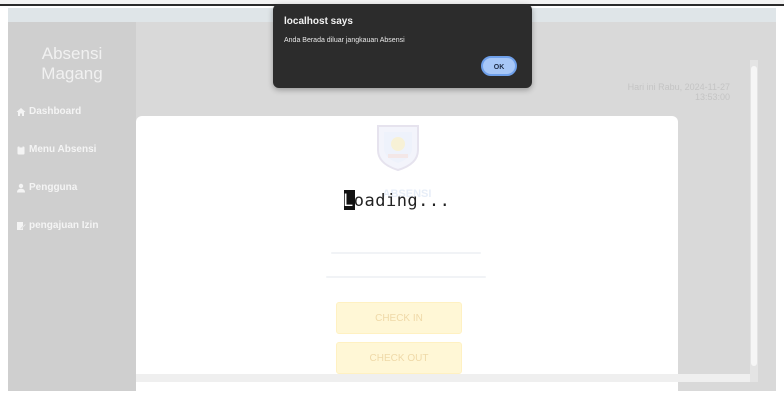  I want to click on header-date: Hari ini Rabu, 2024-11-27 13:53:00, so click(679, 92).